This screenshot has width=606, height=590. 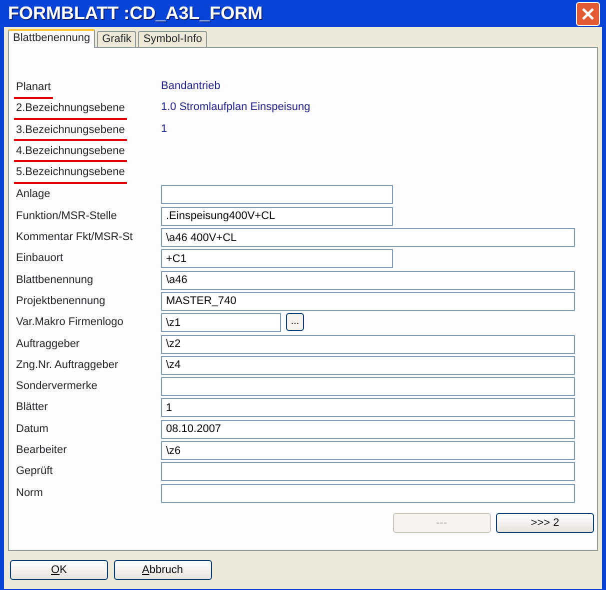 I want to click on field-label: 4.Bezeichnungsebene, so click(x=70, y=152).